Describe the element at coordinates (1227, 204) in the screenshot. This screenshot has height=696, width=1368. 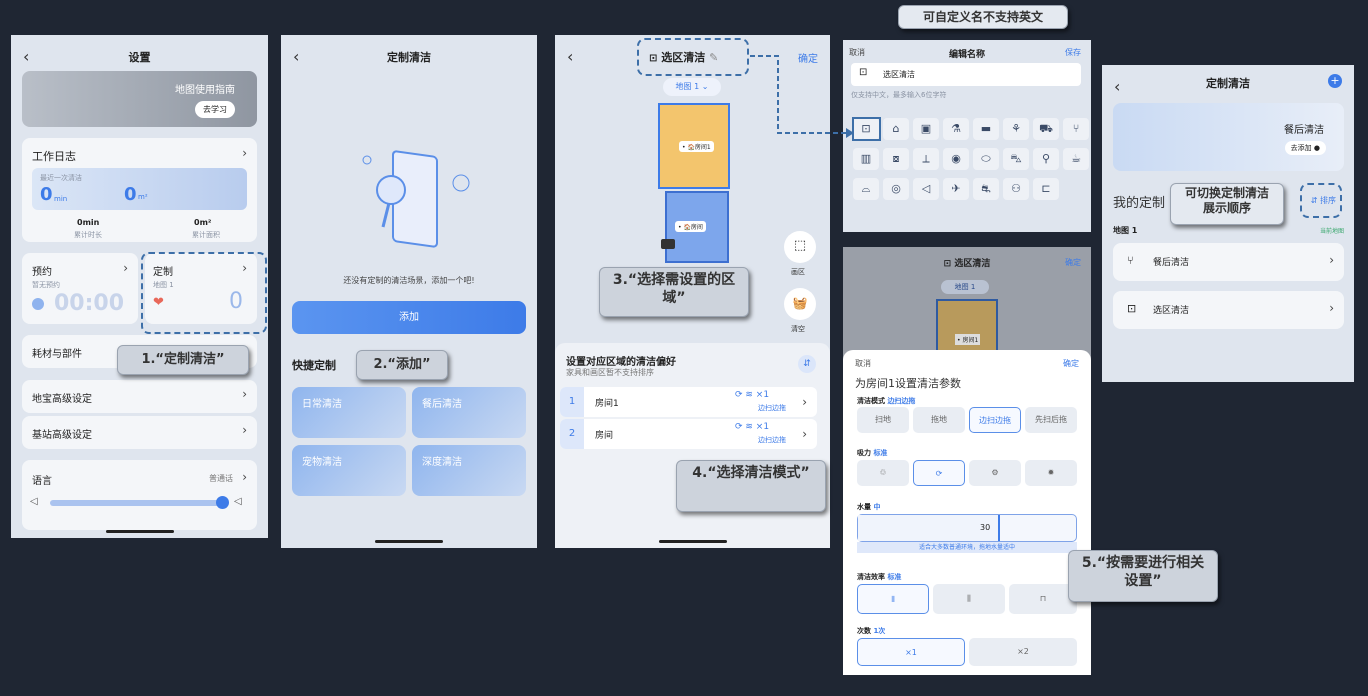
I see `callout-sort-hint: 可切换定制清洁展示顺序` at that location.